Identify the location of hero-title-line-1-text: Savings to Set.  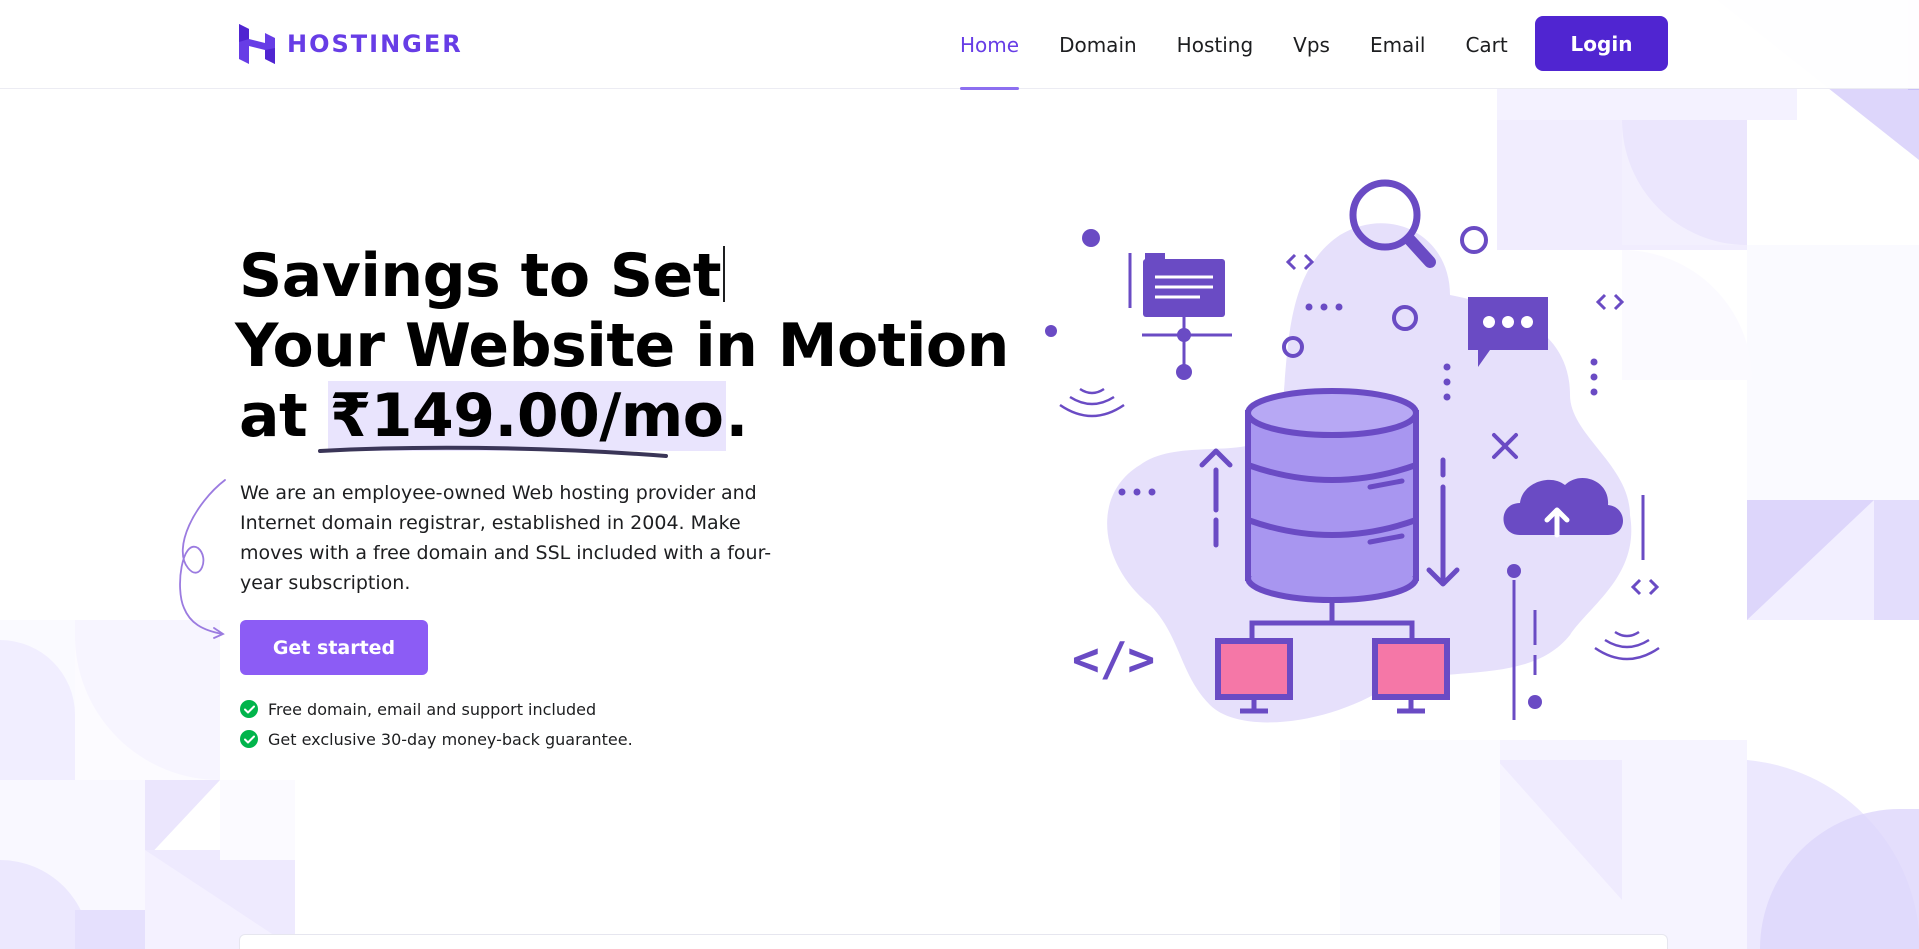
(480, 276).